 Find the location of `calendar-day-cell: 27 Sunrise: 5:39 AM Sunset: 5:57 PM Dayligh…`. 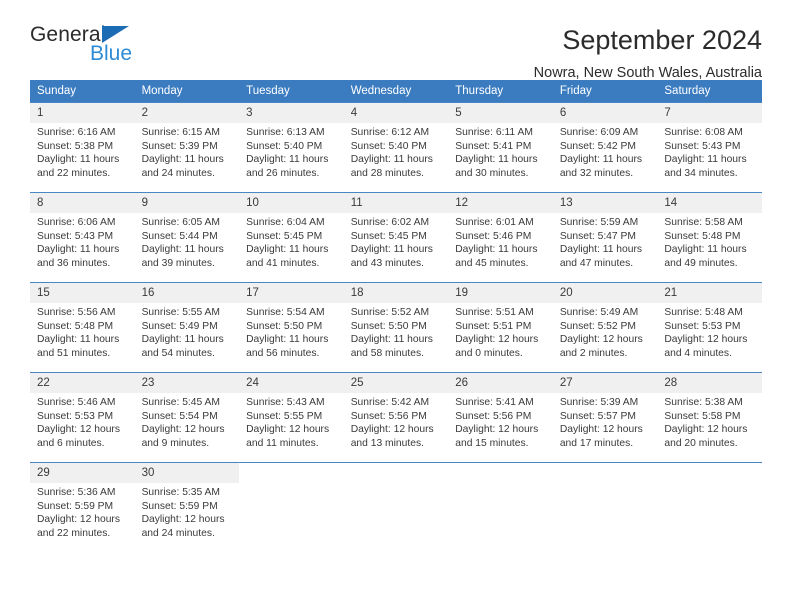

calendar-day-cell: 27 Sunrise: 5:39 AM Sunset: 5:57 PM Dayligh… is located at coordinates (605, 417).